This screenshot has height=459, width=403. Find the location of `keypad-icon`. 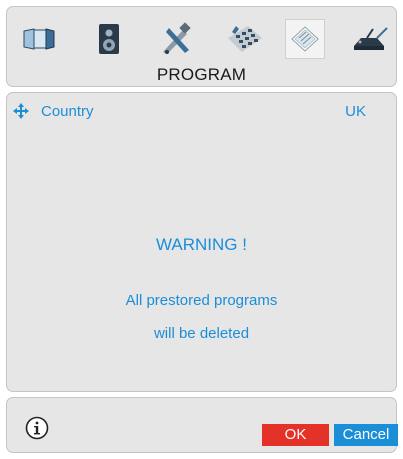

keypad-icon is located at coordinates (245, 39).